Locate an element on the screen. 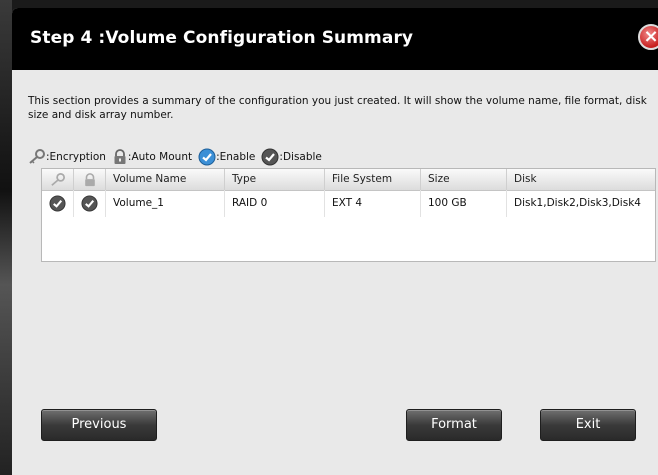 Image resolution: width=658 pixels, height=475 pixels. header-encryption is located at coordinates (58, 179).